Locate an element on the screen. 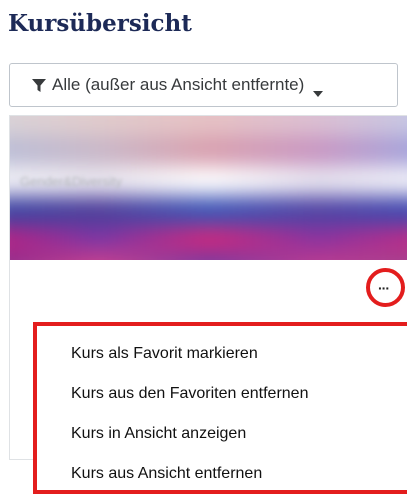 This screenshot has width=407, height=497. caret-down-icon is located at coordinates (318, 89).